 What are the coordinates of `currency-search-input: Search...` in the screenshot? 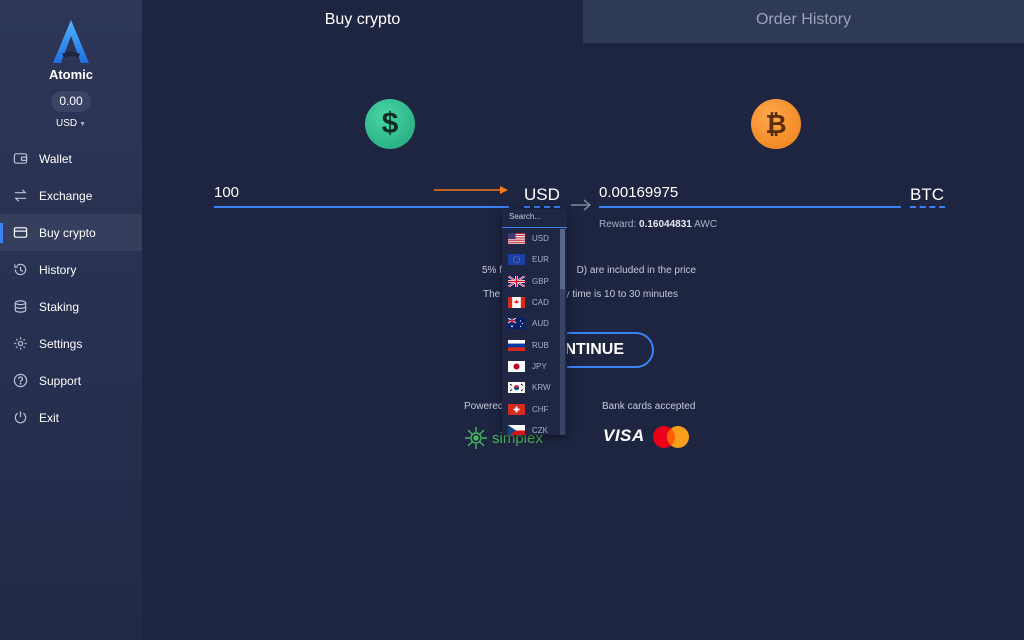 It's located at (534, 218).